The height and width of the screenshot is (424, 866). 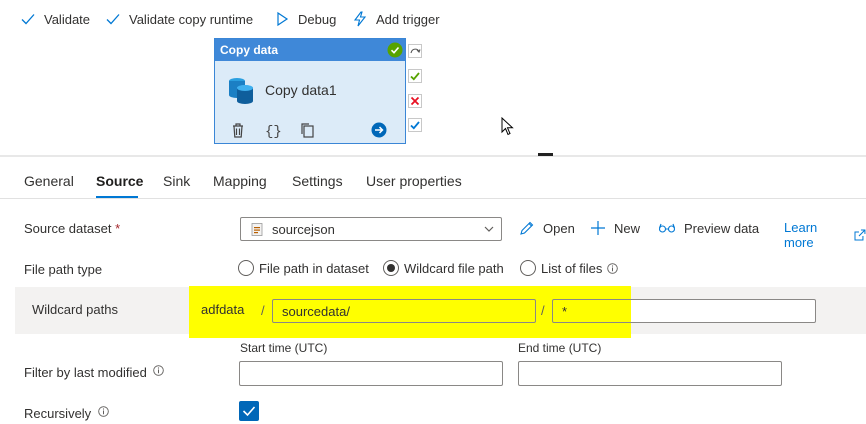 I want to click on filter-label-text: Filter by last modified, so click(x=85, y=372).